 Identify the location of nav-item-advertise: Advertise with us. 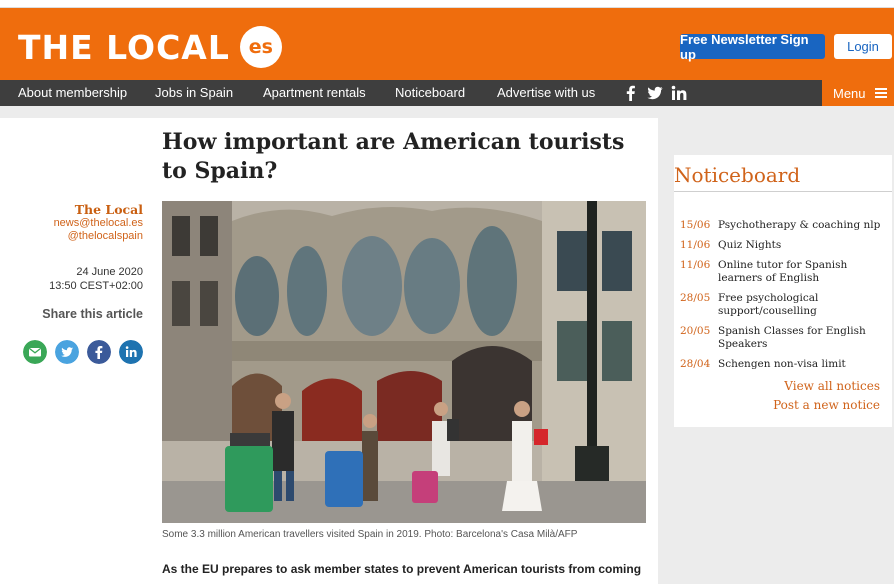
(546, 93).